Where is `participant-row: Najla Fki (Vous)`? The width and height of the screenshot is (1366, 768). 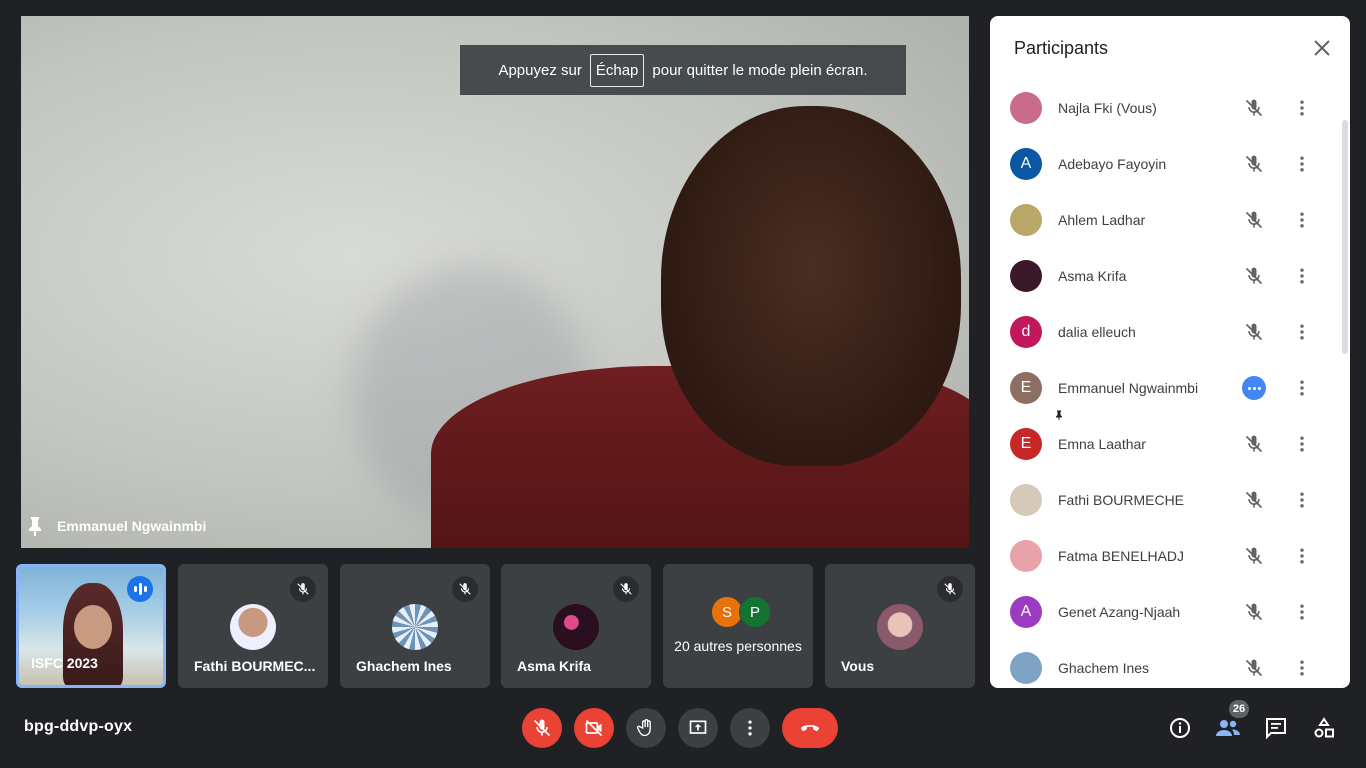 participant-row: Najla Fki (Vous) is located at coordinates (1170, 108).